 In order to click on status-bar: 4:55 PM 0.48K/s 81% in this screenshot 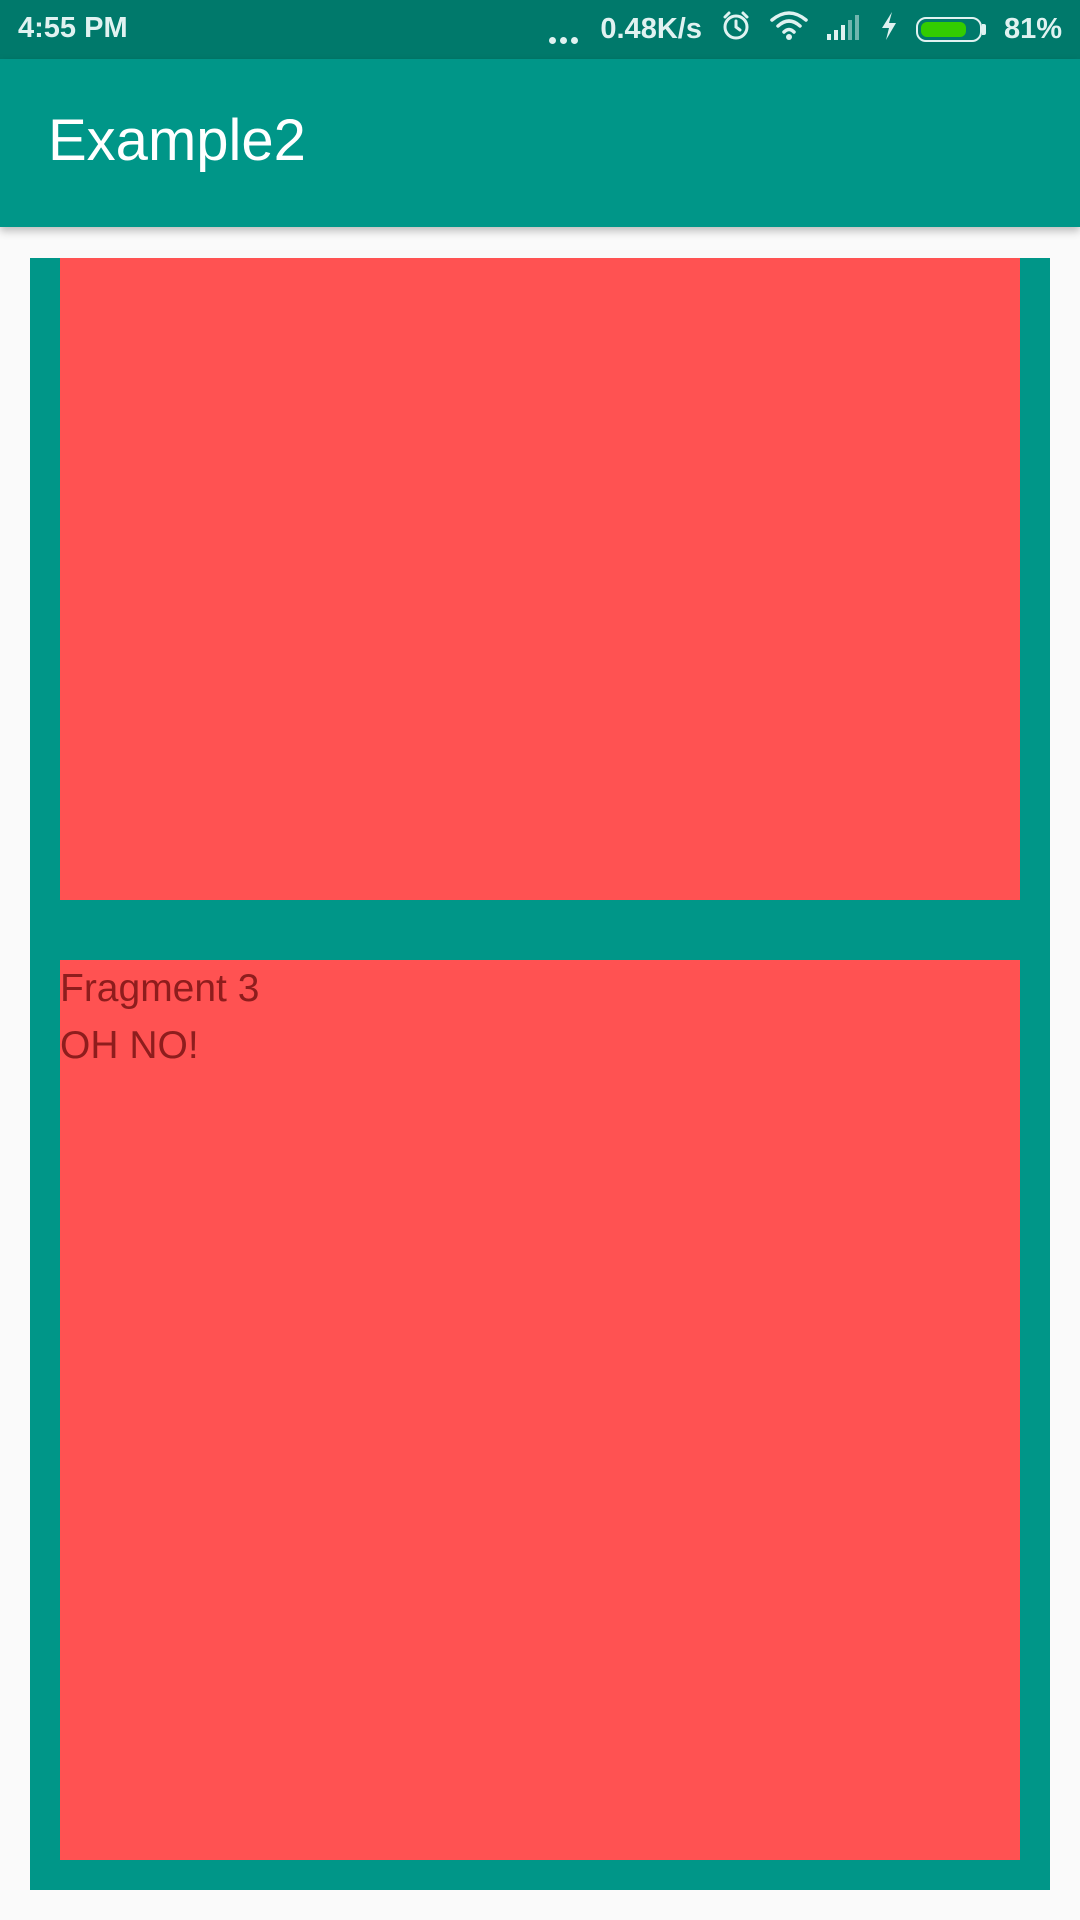, I will do `click(540, 29)`.